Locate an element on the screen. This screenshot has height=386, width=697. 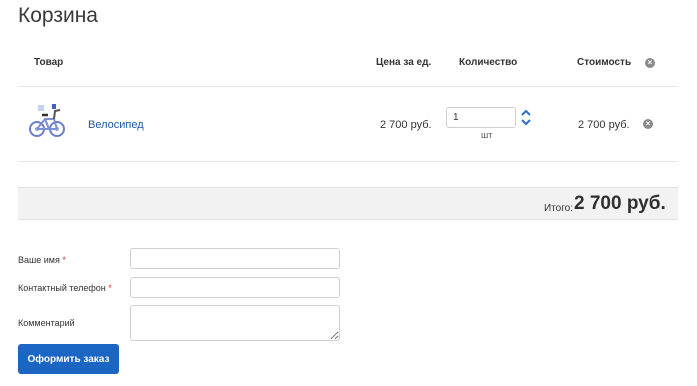
column-header-product: Товар is located at coordinates (49, 62).